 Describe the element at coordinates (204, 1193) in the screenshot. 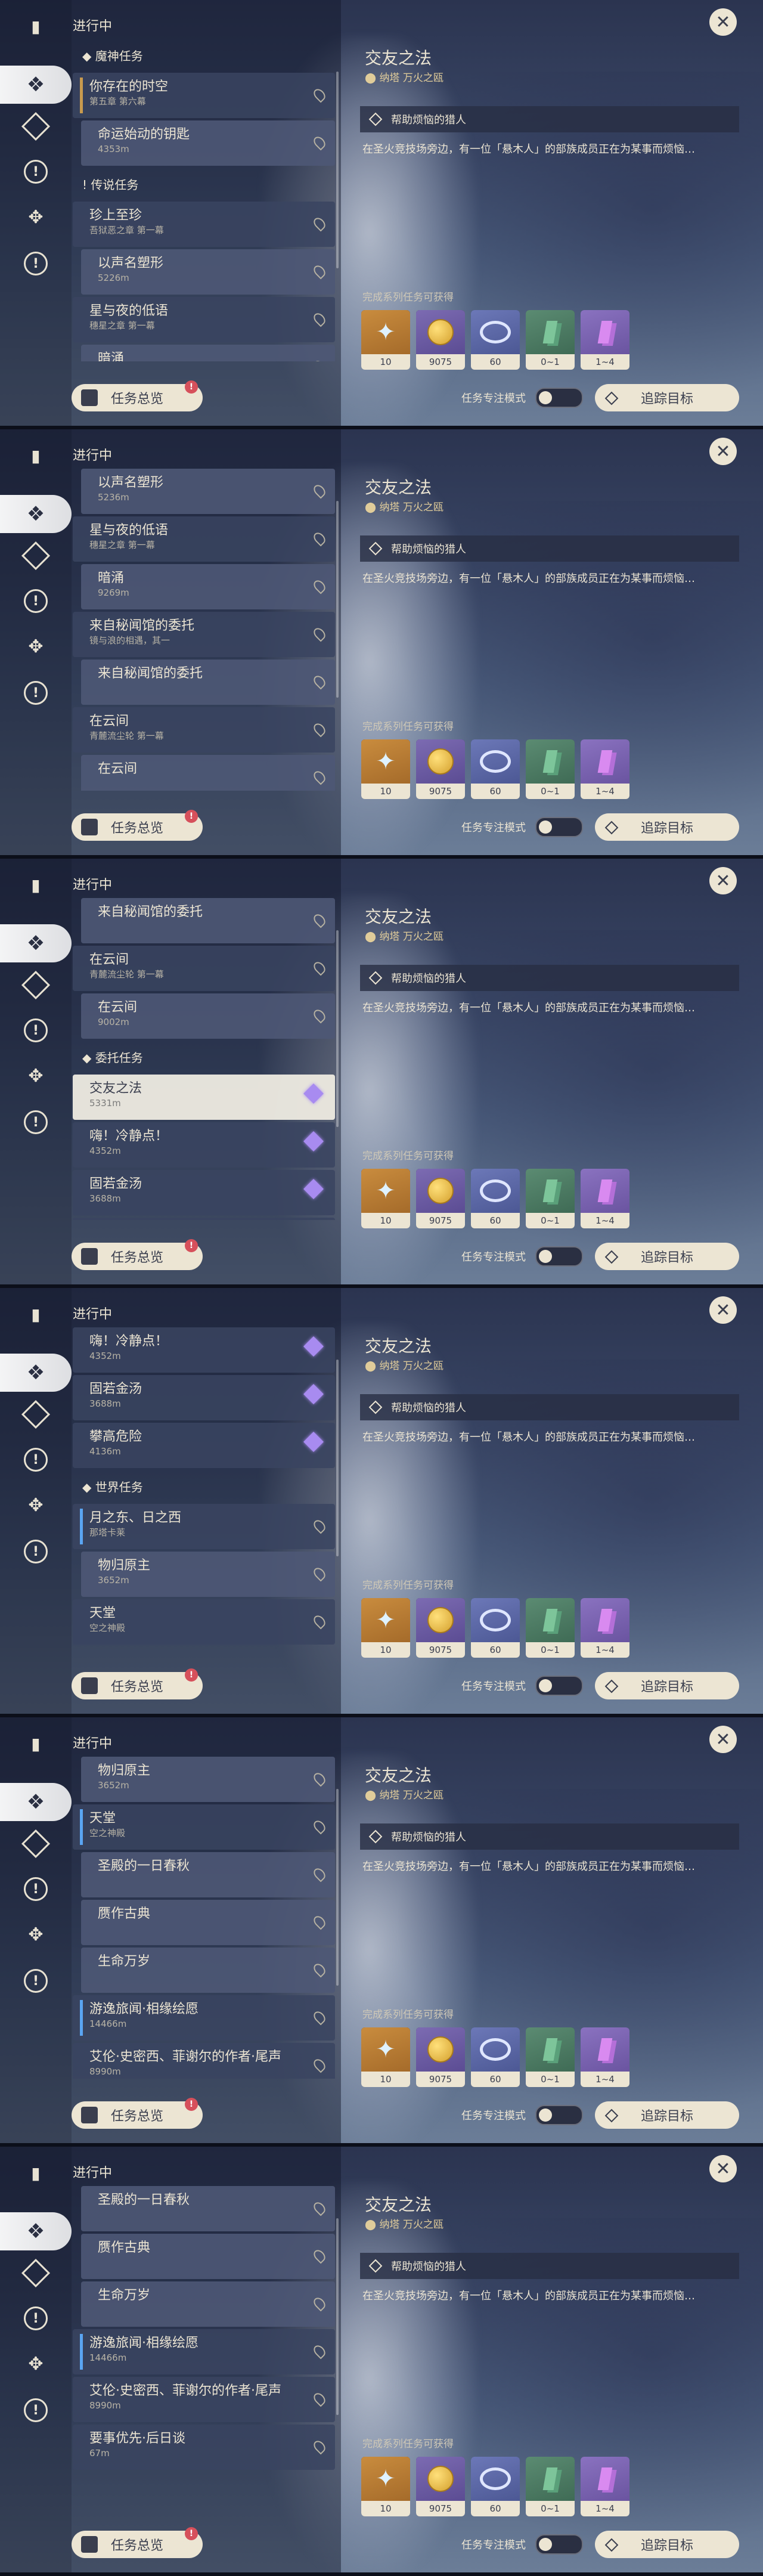

I see `quest-list-item: 固若金汤 3688m` at that location.